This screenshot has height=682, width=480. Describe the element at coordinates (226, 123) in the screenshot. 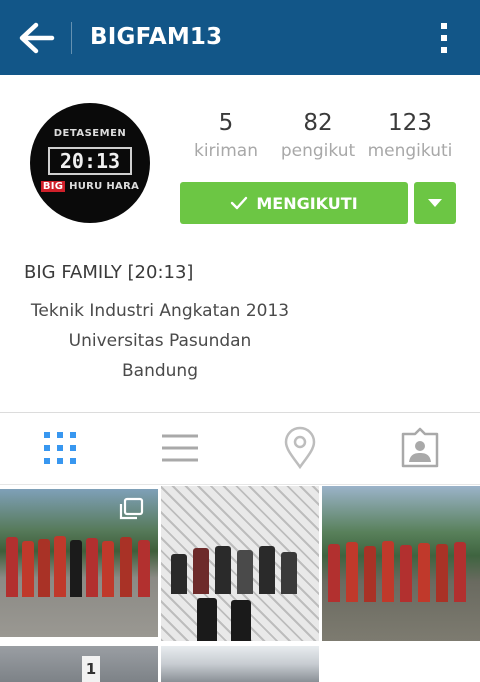

I see `stat-posts-value: 5` at that location.